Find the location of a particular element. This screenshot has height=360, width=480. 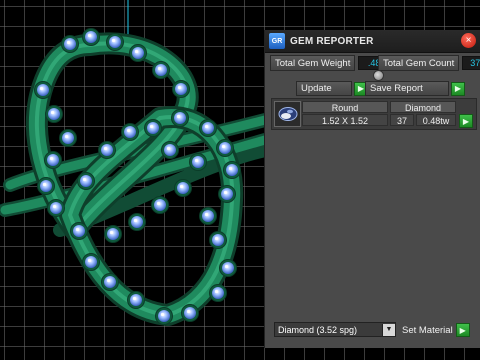

gem-thumbnail-icon is located at coordinates (287, 114).